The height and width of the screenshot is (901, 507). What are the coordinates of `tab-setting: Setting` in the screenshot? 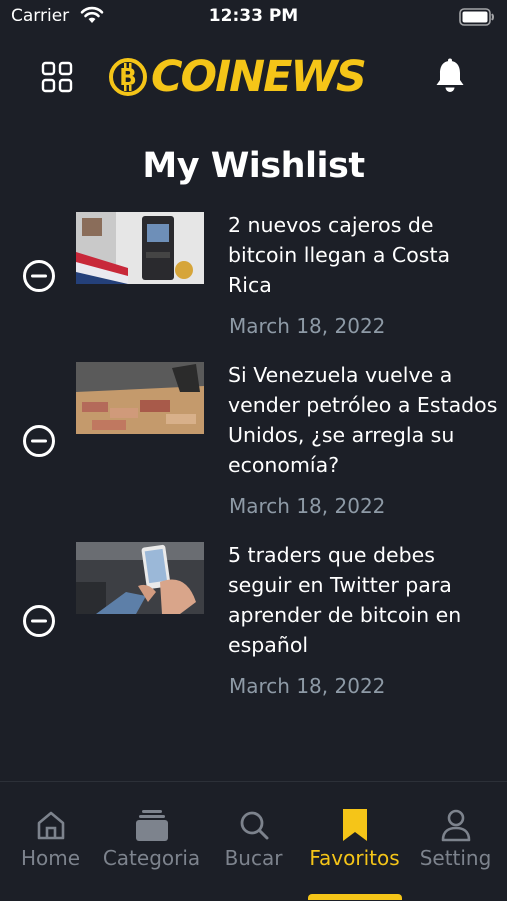 It's located at (455, 841).